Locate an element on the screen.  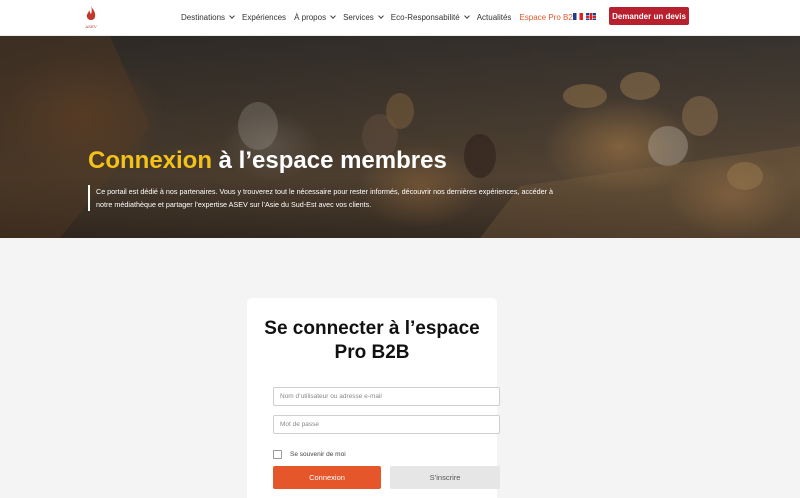
login-title: Se connecter à l’espace Pro B2B is located at coordinates (372, 340).